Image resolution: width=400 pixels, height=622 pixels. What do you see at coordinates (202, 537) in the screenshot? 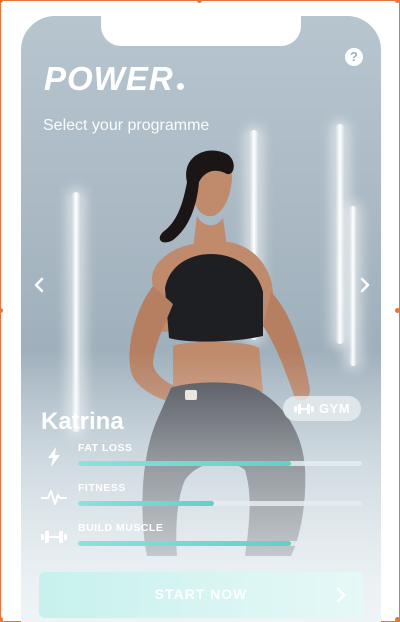
I see `goal-row-build-muscle: BUILD MUSCLE` at bounding box center [202, 537].